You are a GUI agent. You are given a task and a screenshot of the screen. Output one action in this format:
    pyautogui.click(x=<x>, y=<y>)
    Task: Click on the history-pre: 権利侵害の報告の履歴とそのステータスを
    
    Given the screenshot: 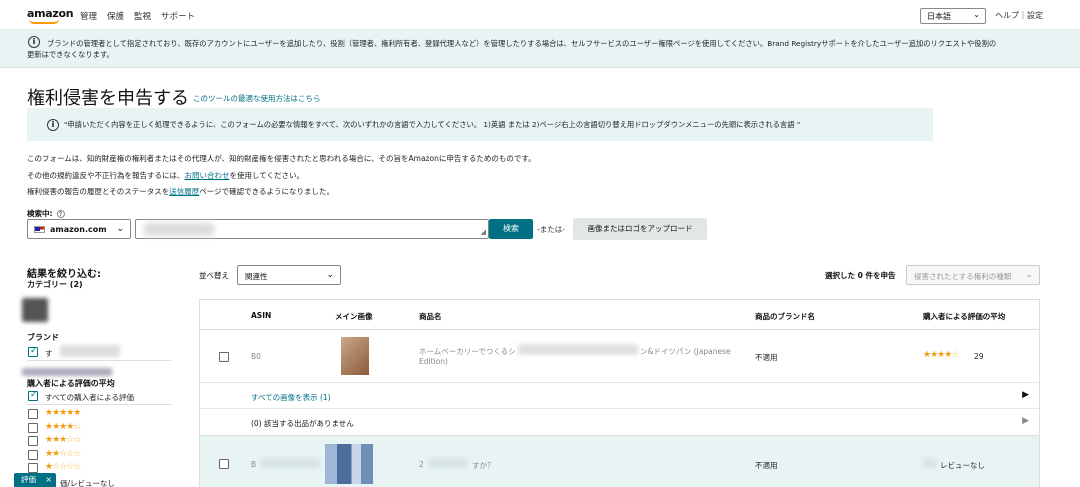 What is the action you would take?
    pyautogui.click(x=98, y=191)
    